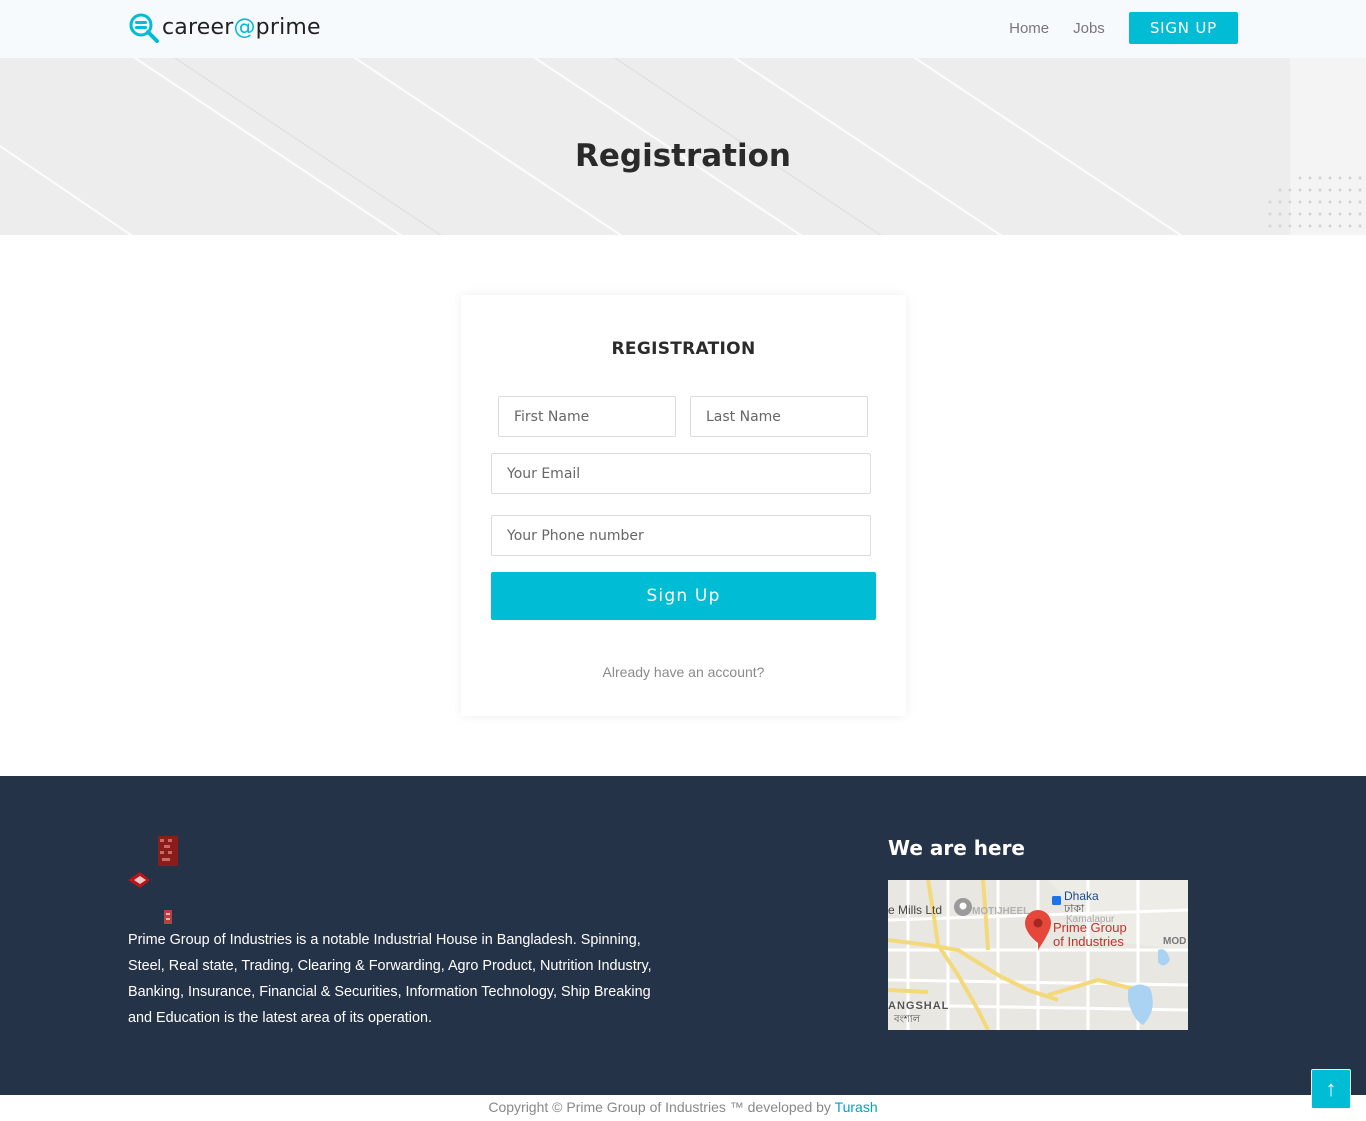 The image size is (1366, 1121). I want to click on phone-input, so click(681, 535).